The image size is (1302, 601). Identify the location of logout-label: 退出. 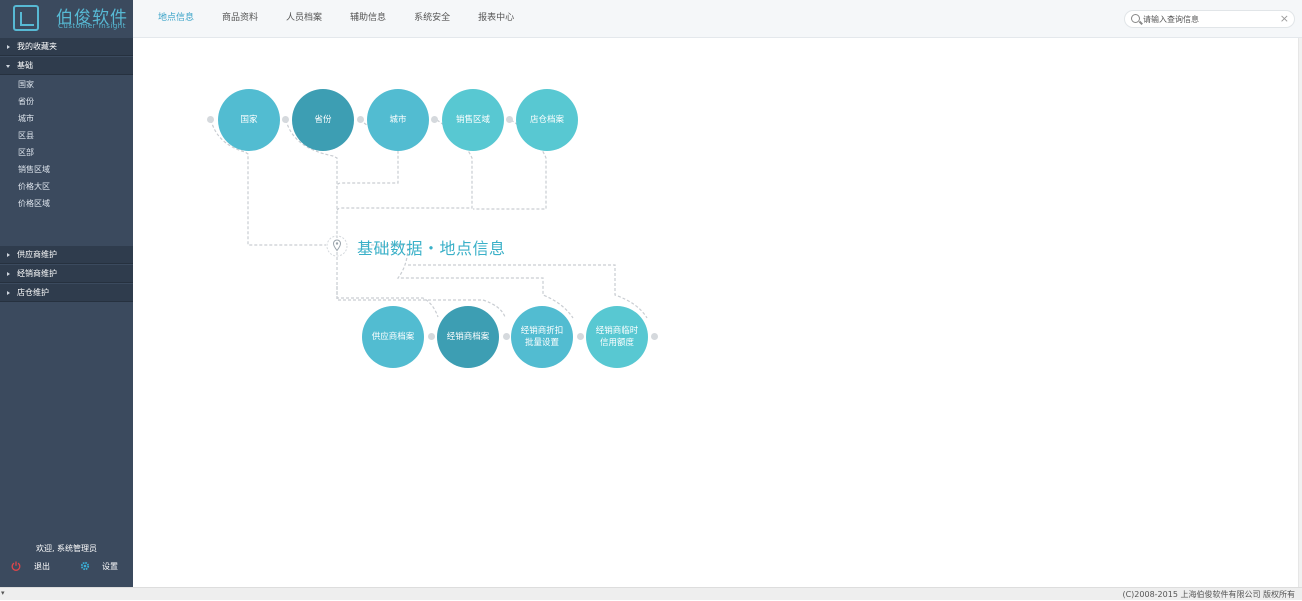
(42, 566).